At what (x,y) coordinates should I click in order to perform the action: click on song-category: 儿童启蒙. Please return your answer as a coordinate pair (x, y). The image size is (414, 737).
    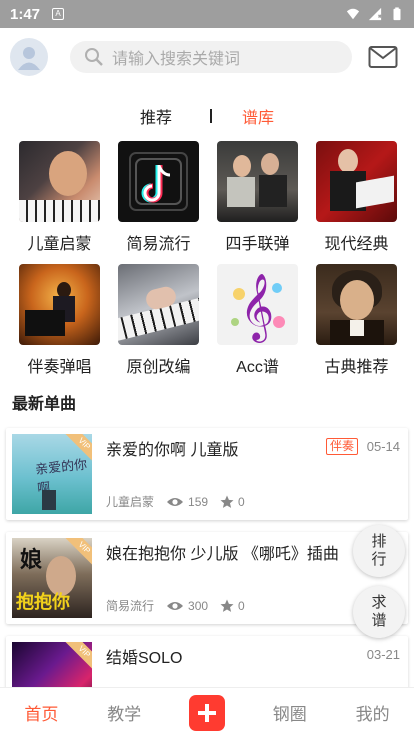
    Looking at the image, I should click on (130, 502).